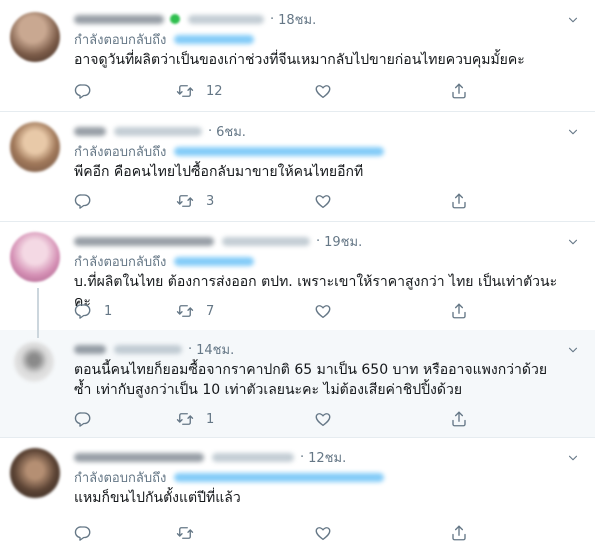  I want to click on retweet-button: 12, so click(245, 91).